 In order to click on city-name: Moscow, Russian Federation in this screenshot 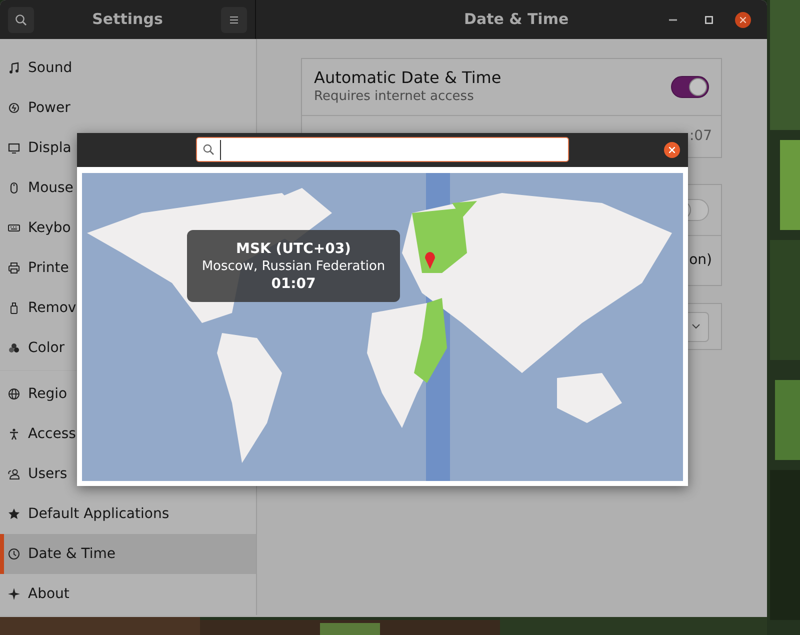, I will do `click(293, 266)`.